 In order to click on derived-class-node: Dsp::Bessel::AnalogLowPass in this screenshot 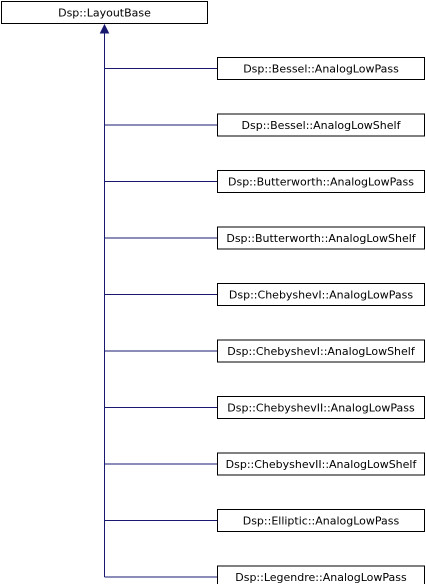, I will do `click(321, 68)`.